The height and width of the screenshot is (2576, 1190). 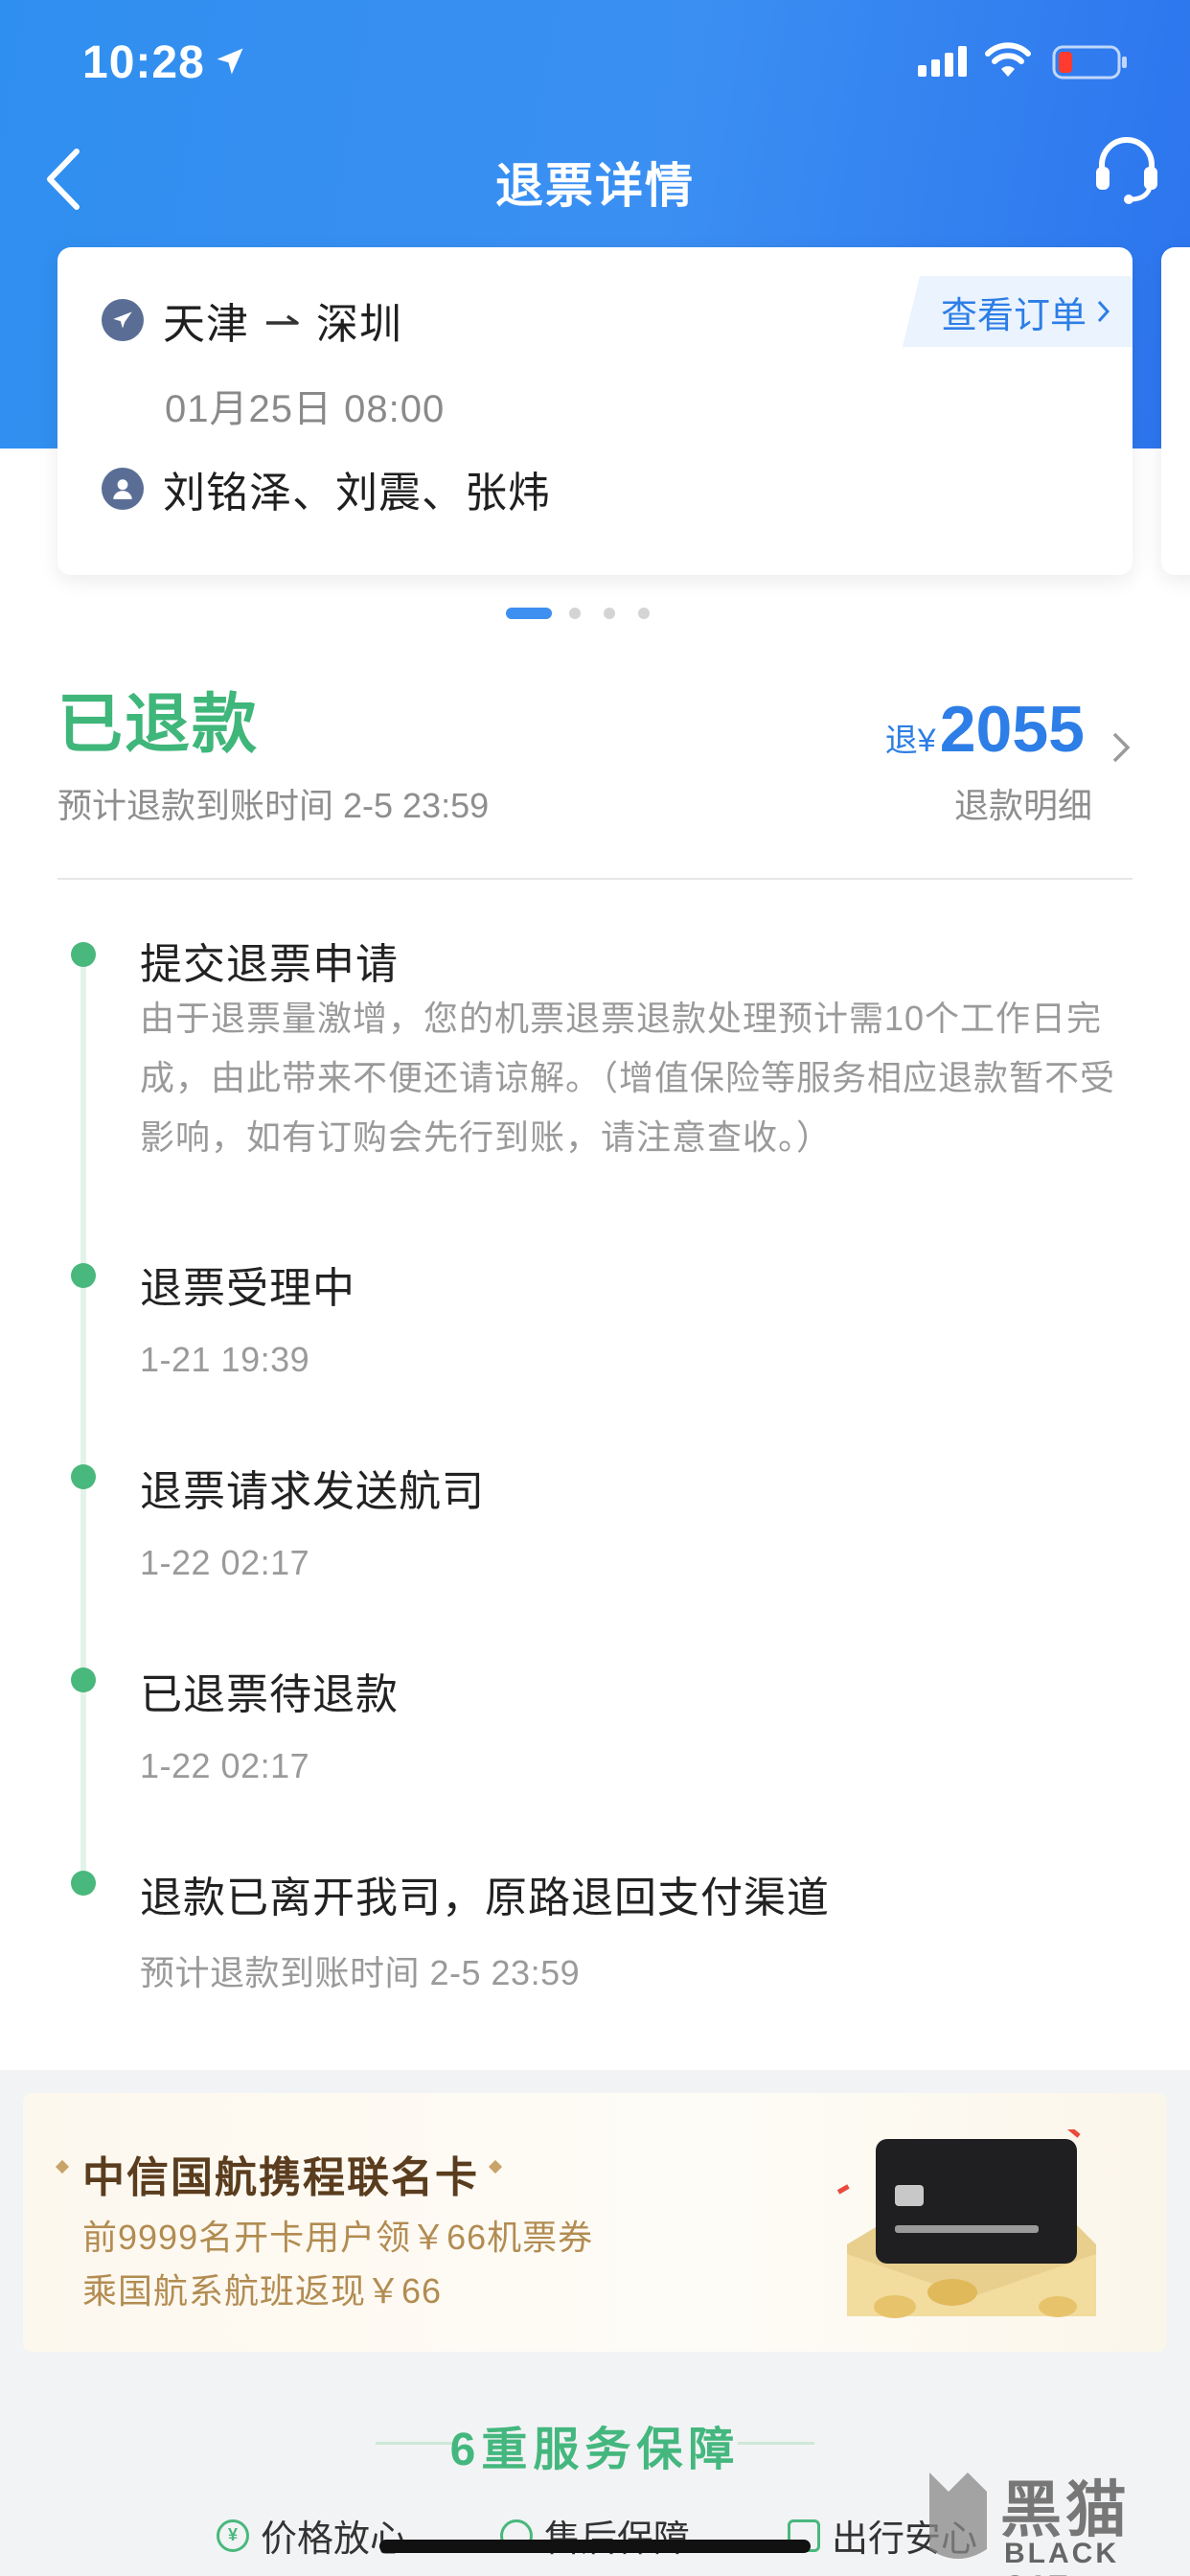 I want to click on divider, so click(x=595, y=879).